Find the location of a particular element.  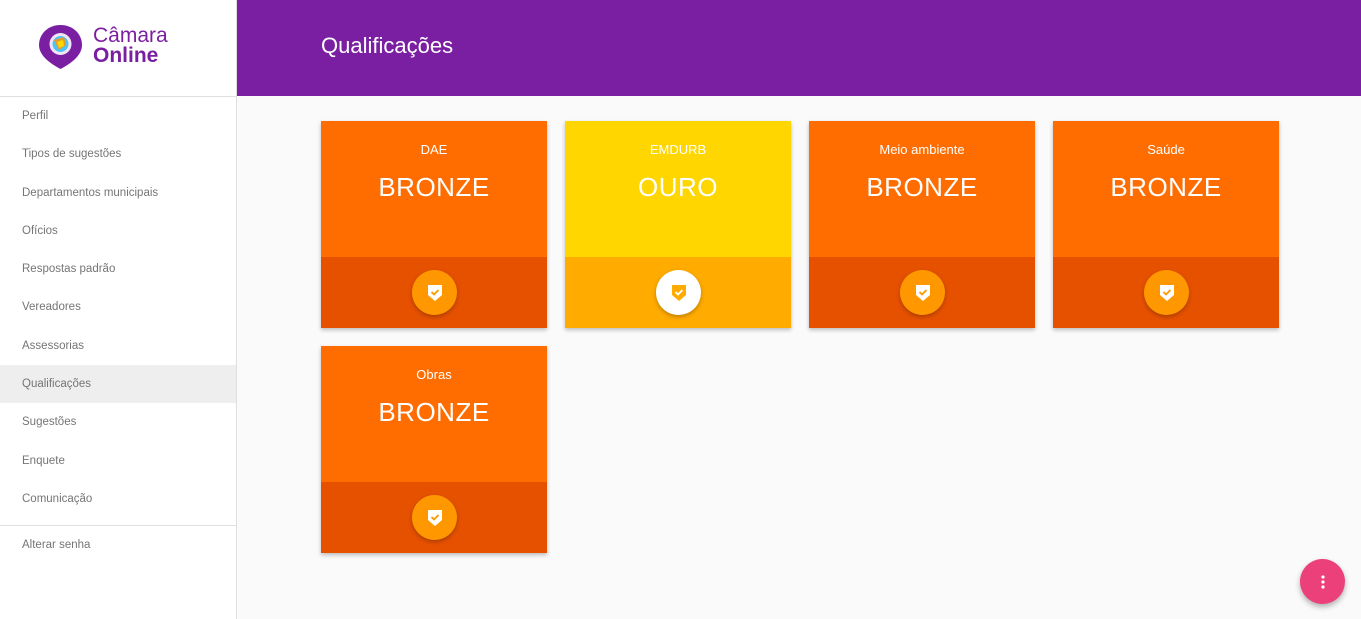

sidebar-item-alterar-senha: Alterar senha is located at coordinates (118, 545).